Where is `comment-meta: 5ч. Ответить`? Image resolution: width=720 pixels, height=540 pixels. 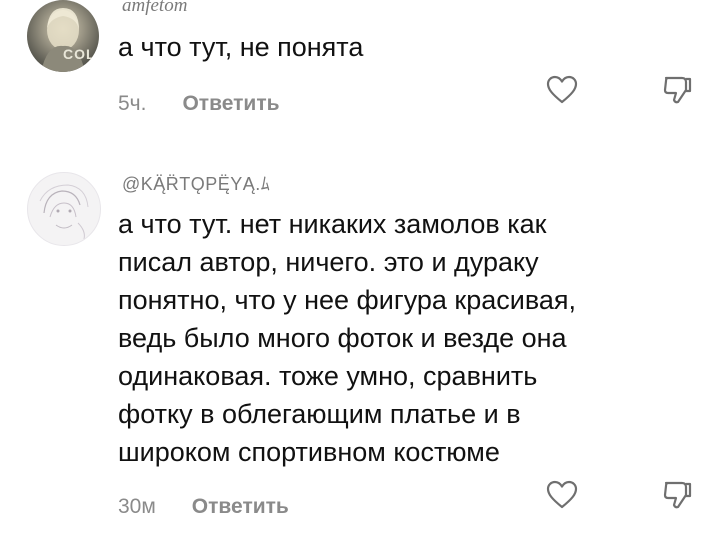
comment-meta: 5ч. Ответить is located at coordinates (199, 104).